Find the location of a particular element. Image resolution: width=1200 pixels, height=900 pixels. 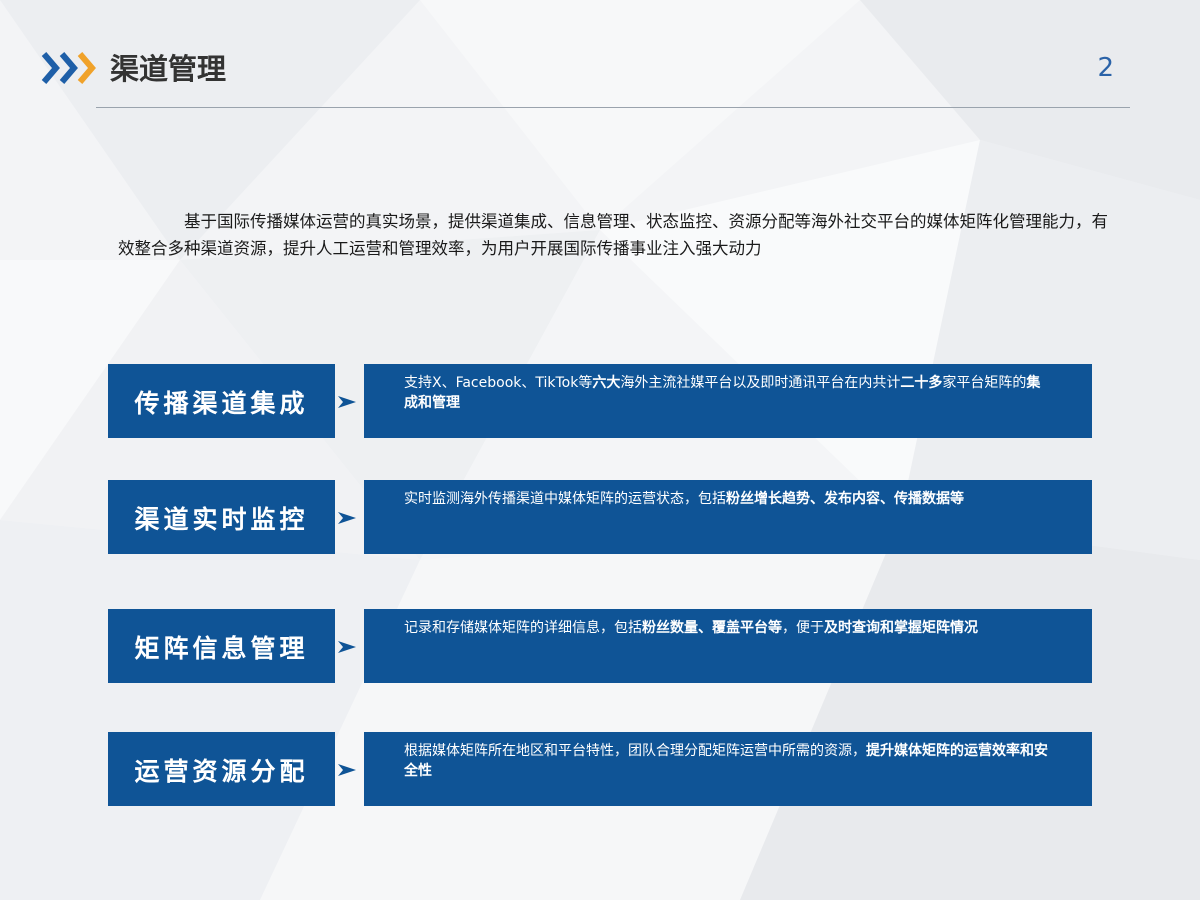

feature-label: 矩阵信息管理 is located at coordinates (221, 646).